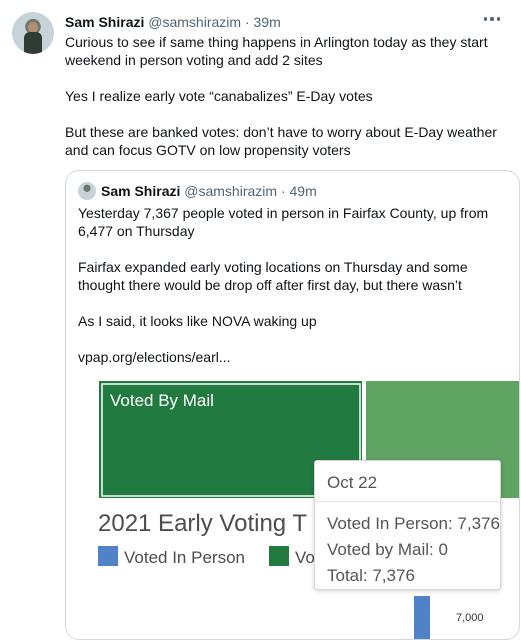 Image resolution: width=521 pixels, height=643 pixels. I want to click on author-name: Sam Shirazi, so click(104, 22).